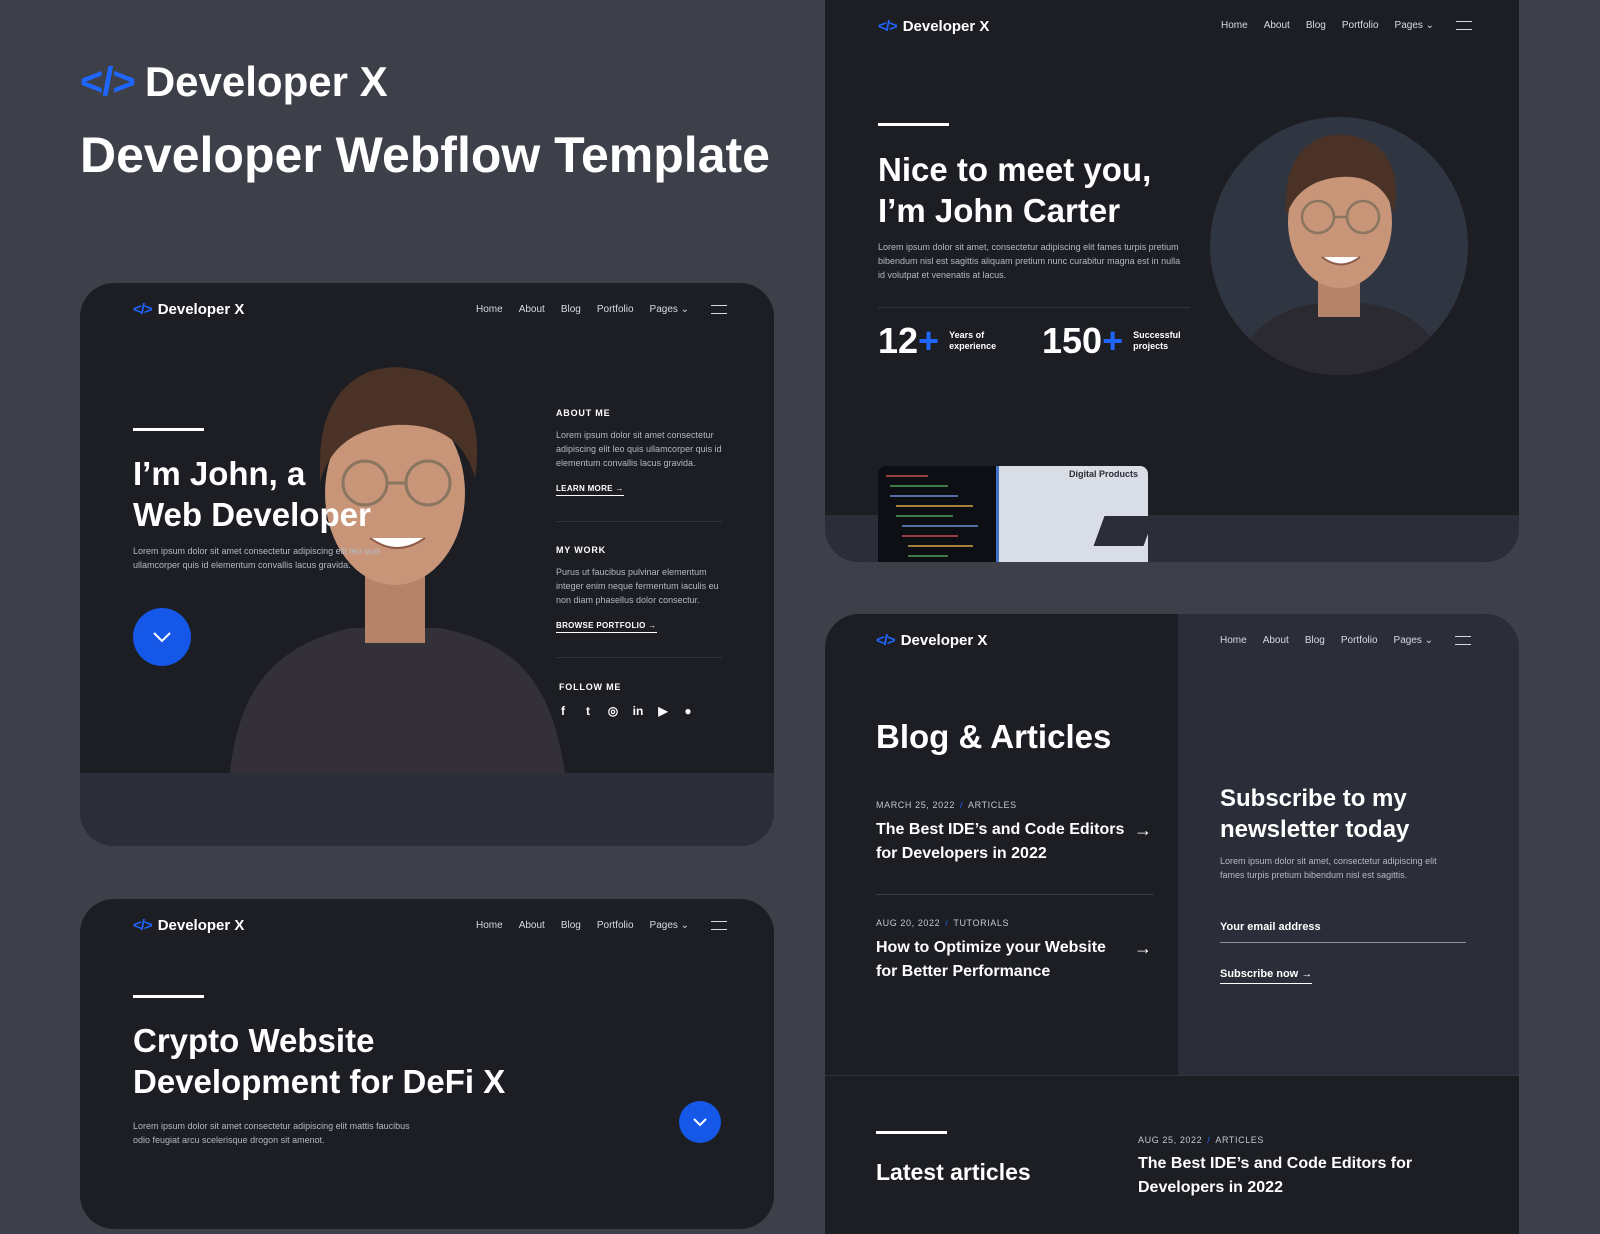  Describe the element at coordinates (1151, 346) in the screenshot. I see `stat2-label-line2: projects` at that location.